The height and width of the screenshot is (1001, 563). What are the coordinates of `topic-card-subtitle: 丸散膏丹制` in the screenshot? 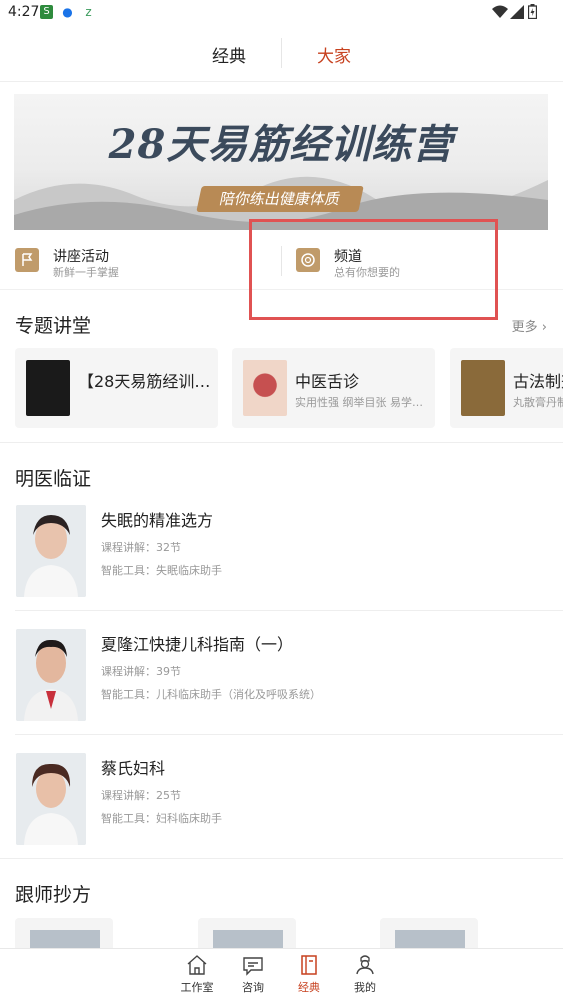 It's located at (538, 402).